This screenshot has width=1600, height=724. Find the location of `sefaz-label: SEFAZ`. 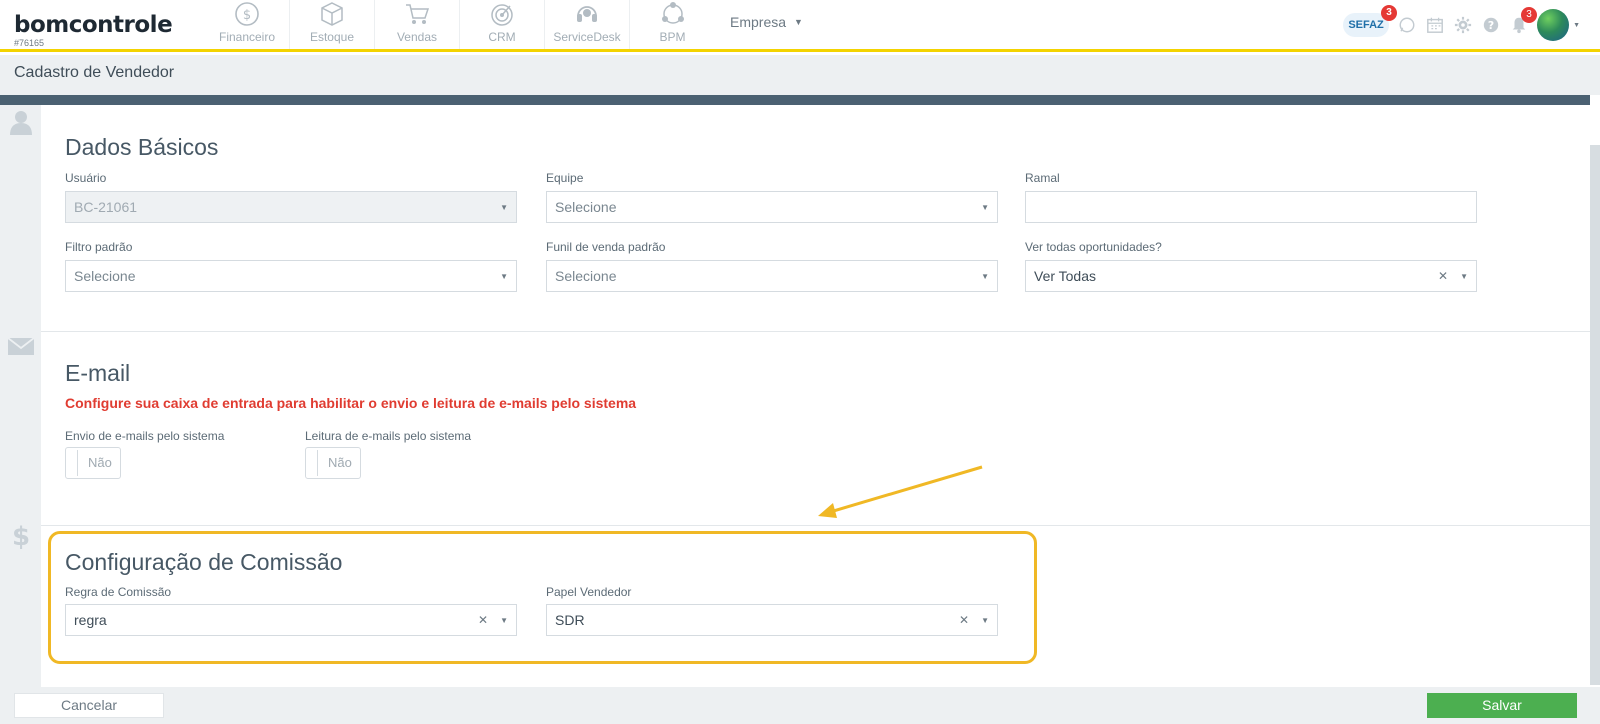

sefaz-label: SEFAZ is located at coordinates (1366, 25).